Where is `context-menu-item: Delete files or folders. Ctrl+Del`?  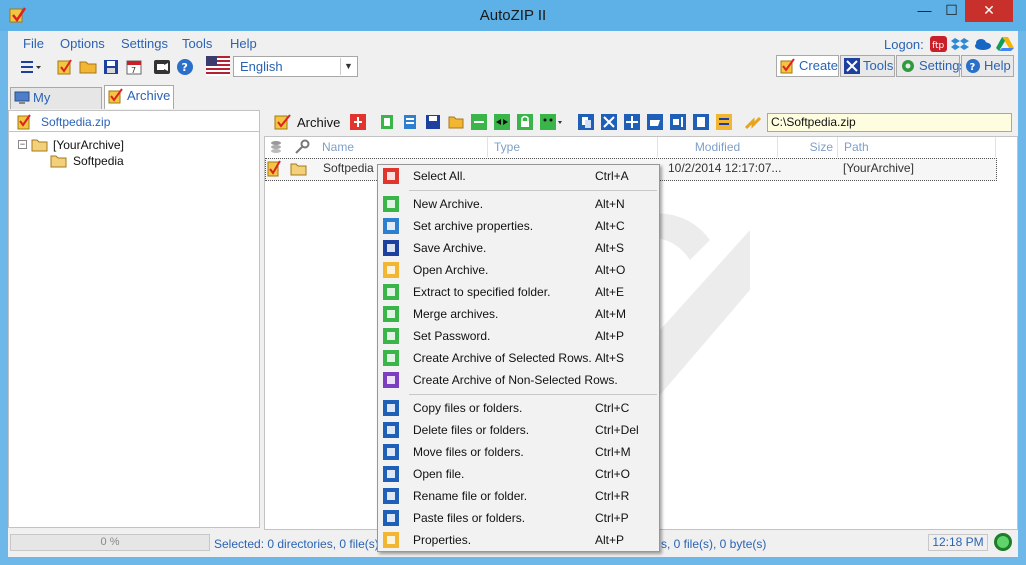 context-menu-item: Delete files or folders. Ctrl+Del is located at coordinates (518, 430).